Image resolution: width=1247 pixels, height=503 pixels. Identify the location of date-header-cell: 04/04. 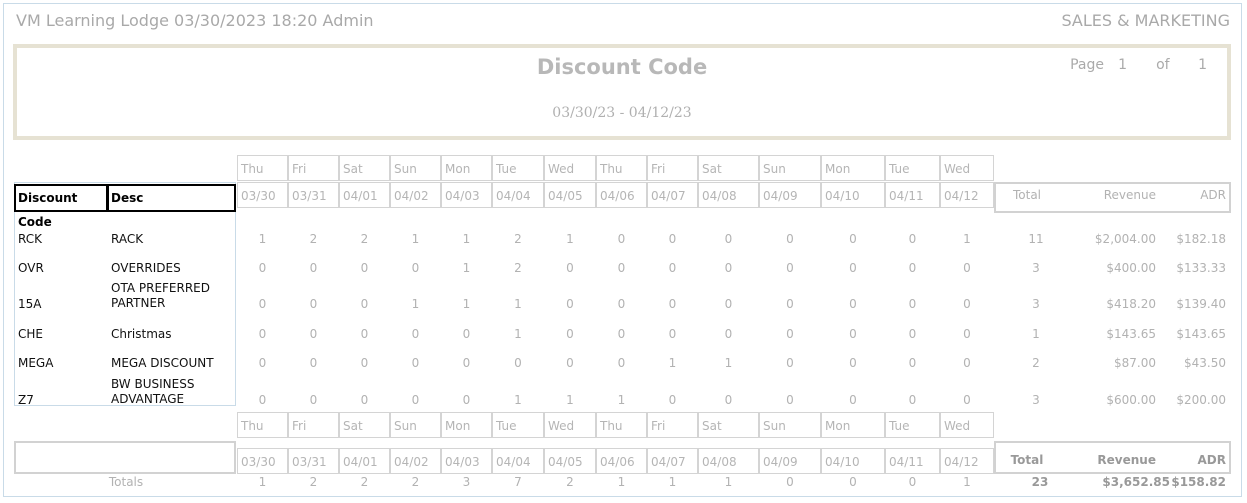
(518, 195).